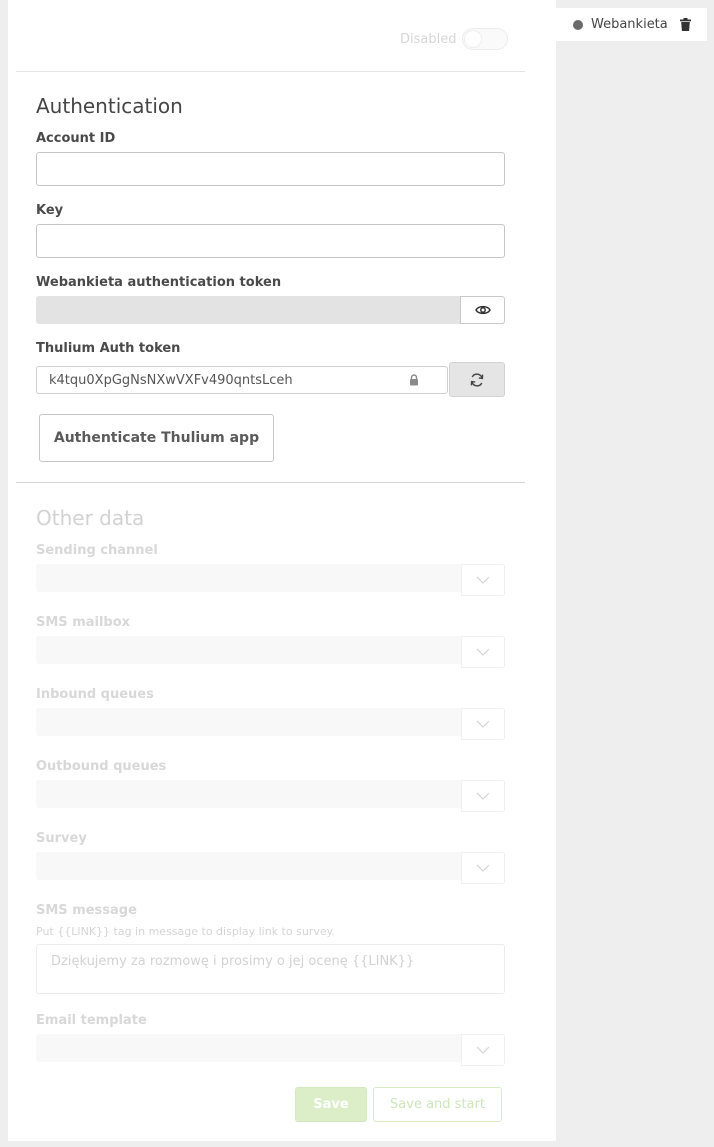 This screenshot has height=1147, width=714. I want to click on regenerate-token-button, so click(477, 379).